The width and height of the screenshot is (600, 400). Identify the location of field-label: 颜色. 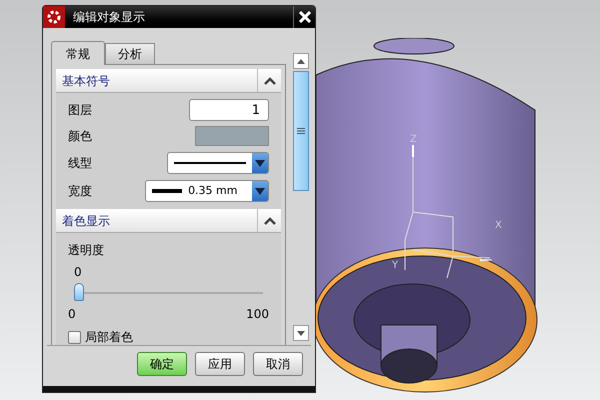
(80, 136).